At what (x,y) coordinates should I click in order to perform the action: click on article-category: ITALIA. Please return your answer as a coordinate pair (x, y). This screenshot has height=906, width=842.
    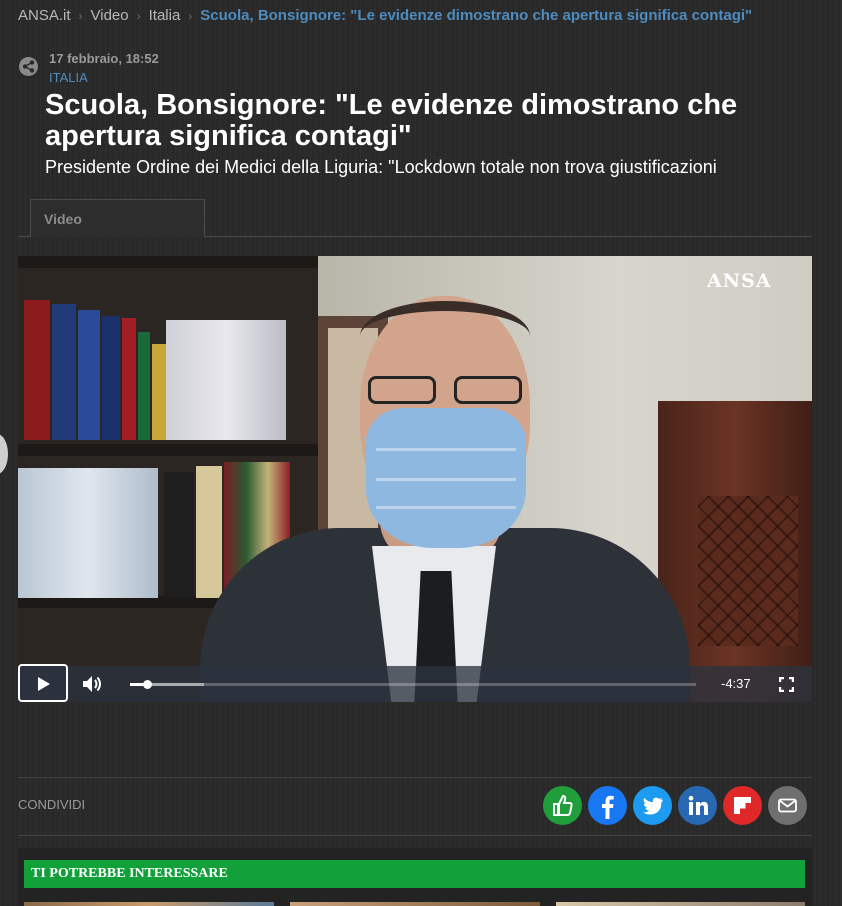
    Looking at the image, I should click on (68, 77).